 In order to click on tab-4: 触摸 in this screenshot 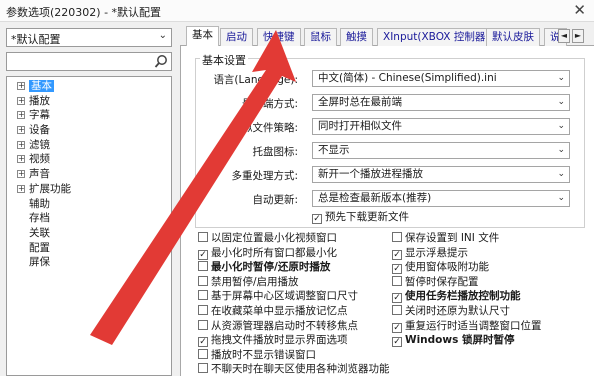, I will do `click(356, 37)`.